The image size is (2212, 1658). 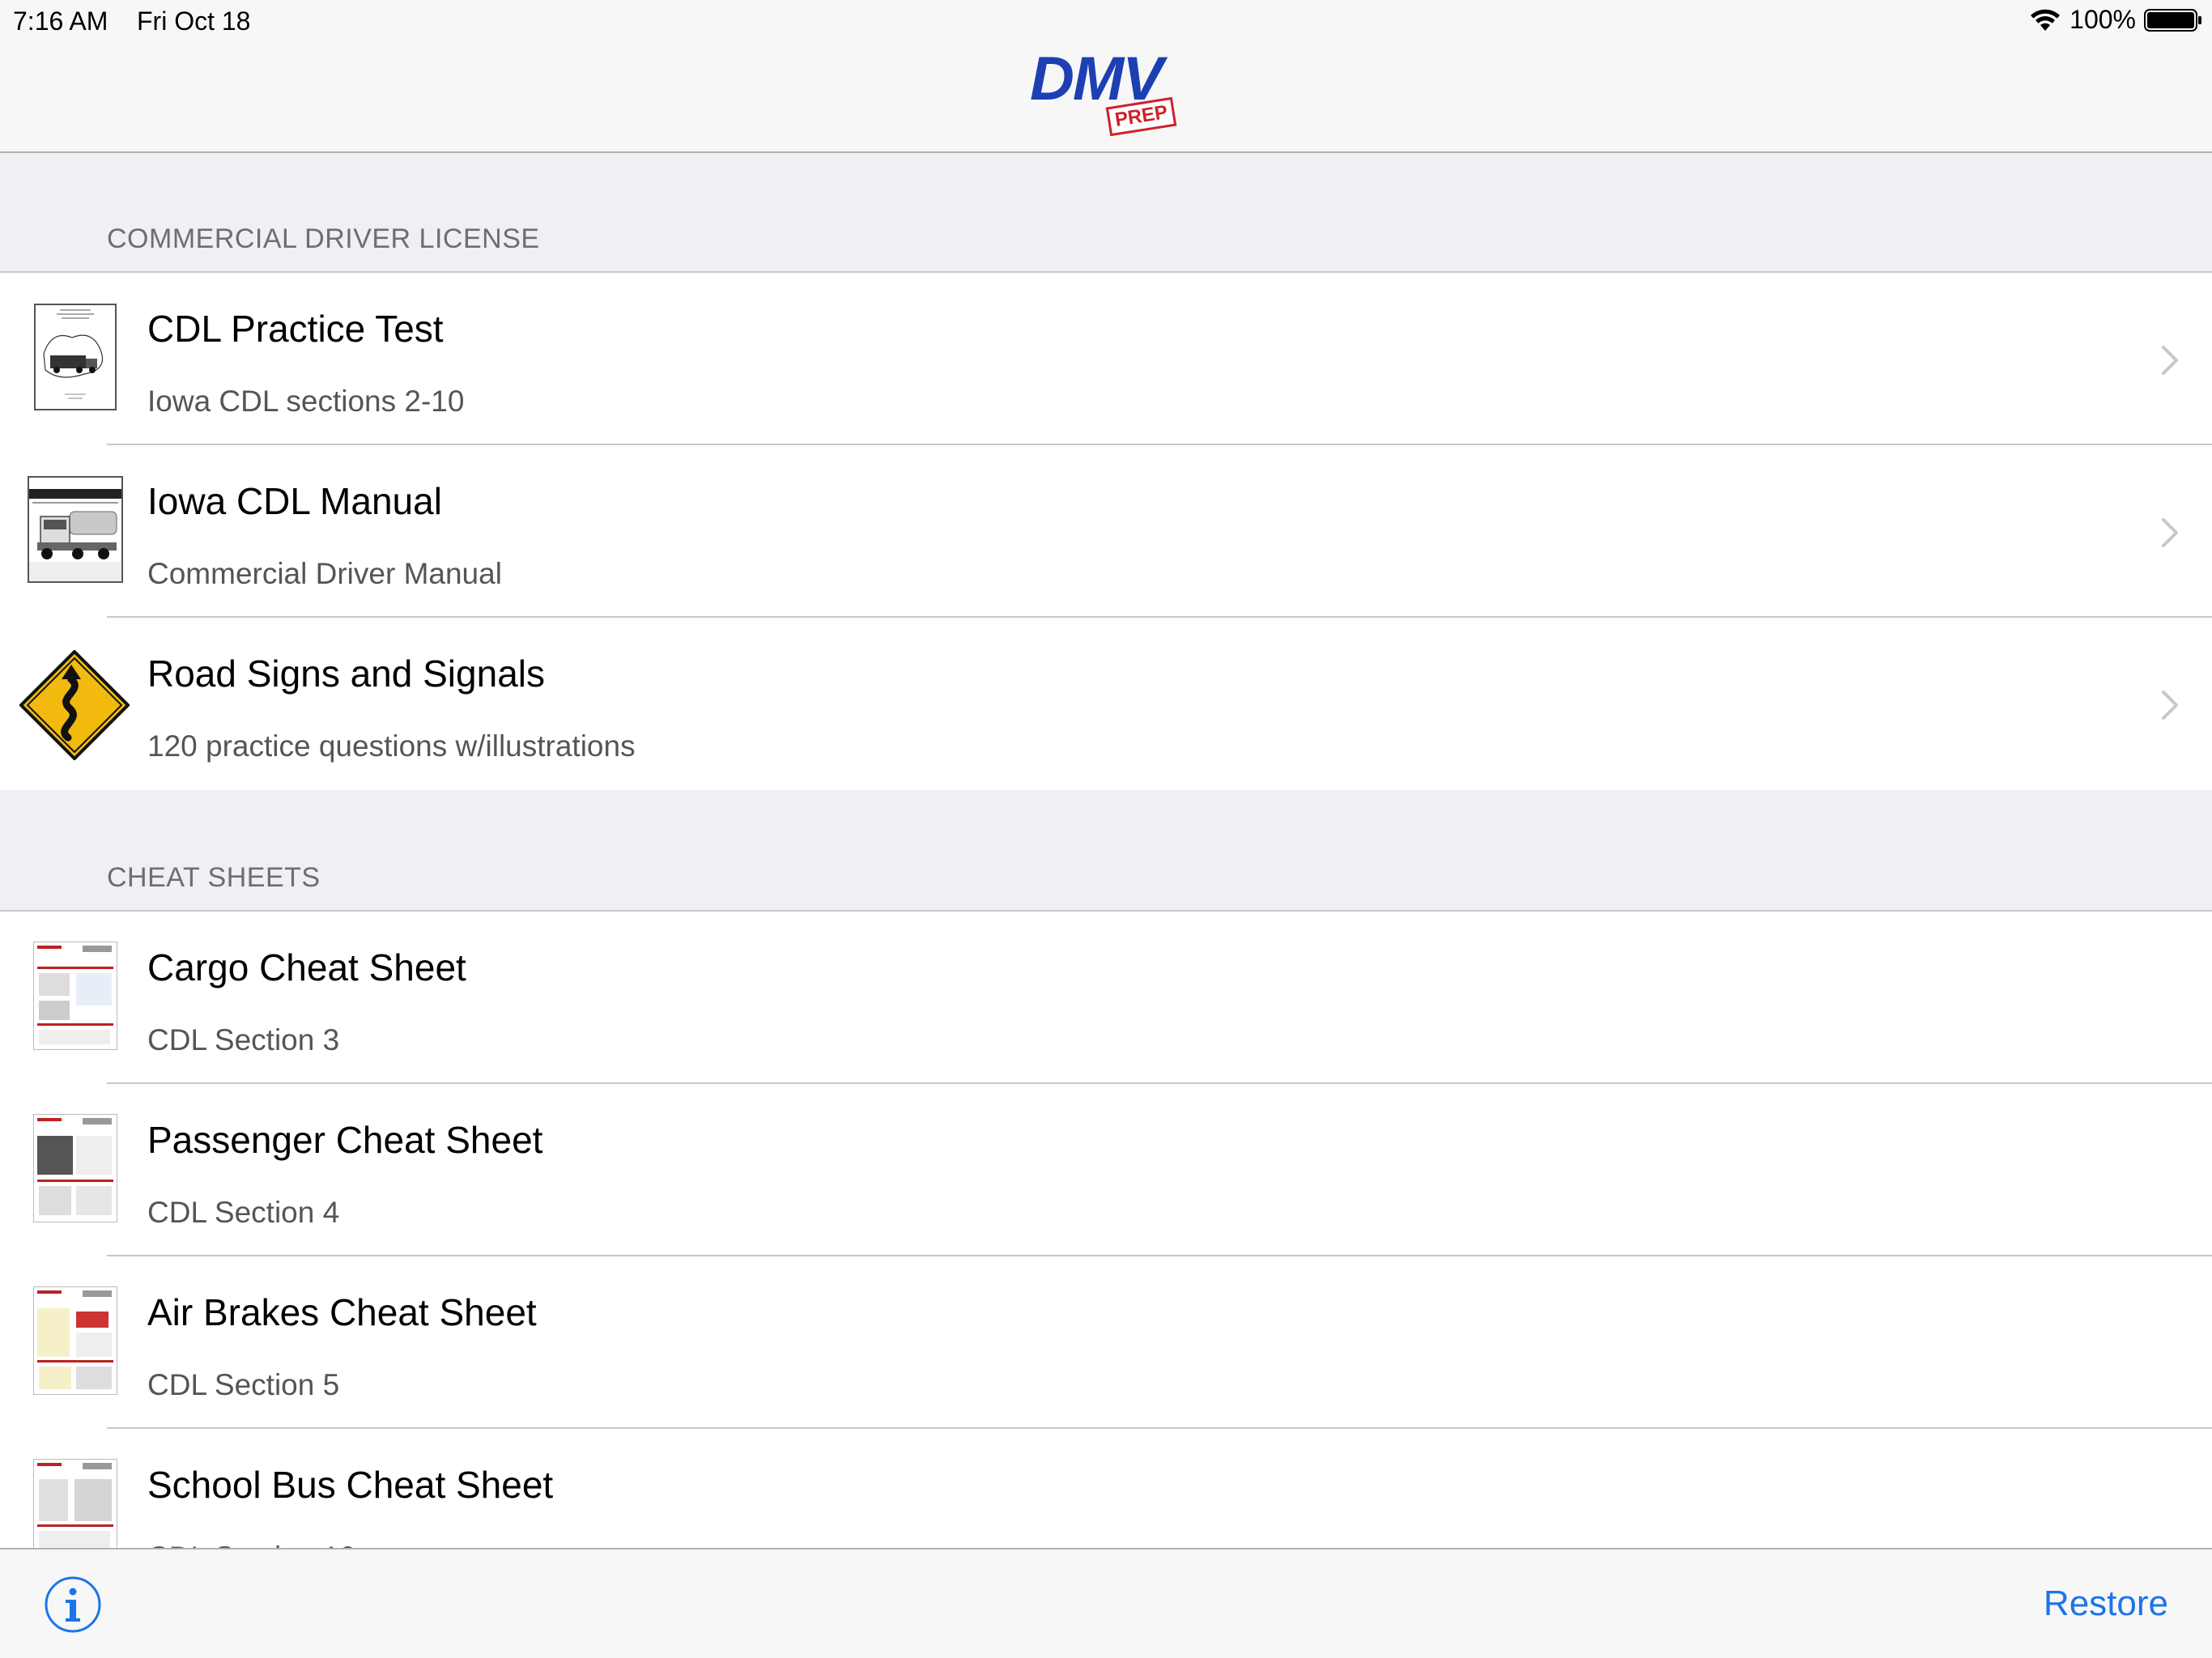 What do you see at coordinates (61, 21) in the screenshot?
I see `status-time: 7:16 AM` at bounding box center [61, 21].